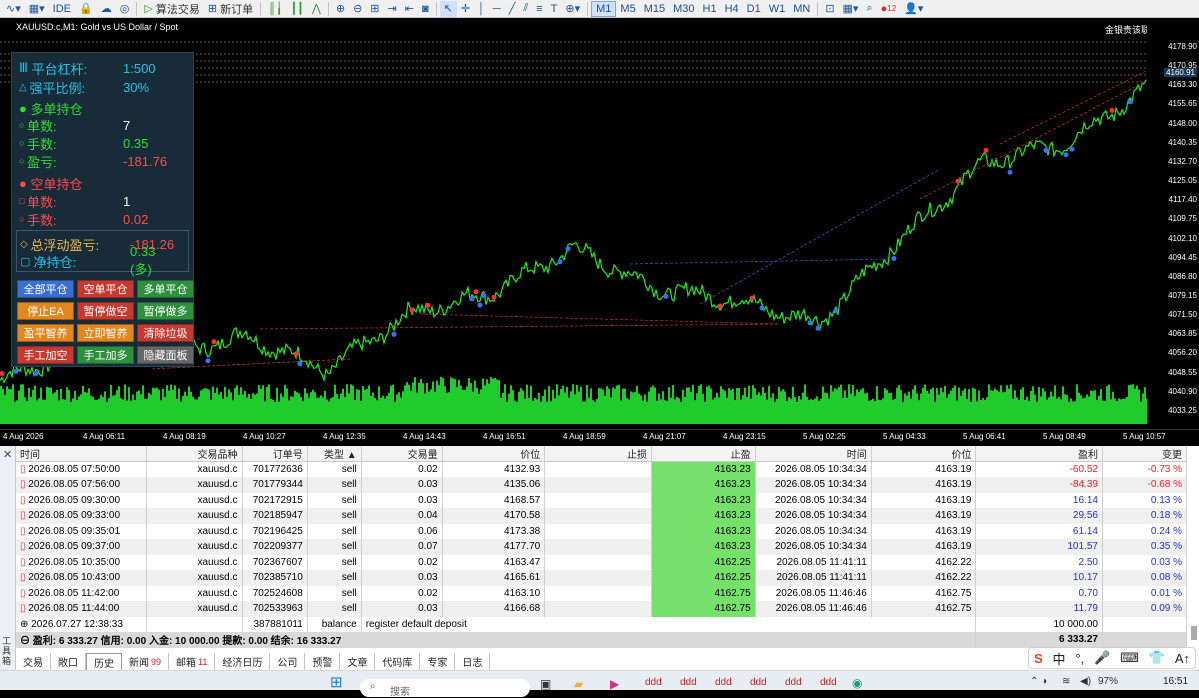  I want to click on ime-item: 🎤, so click(1102, 658).